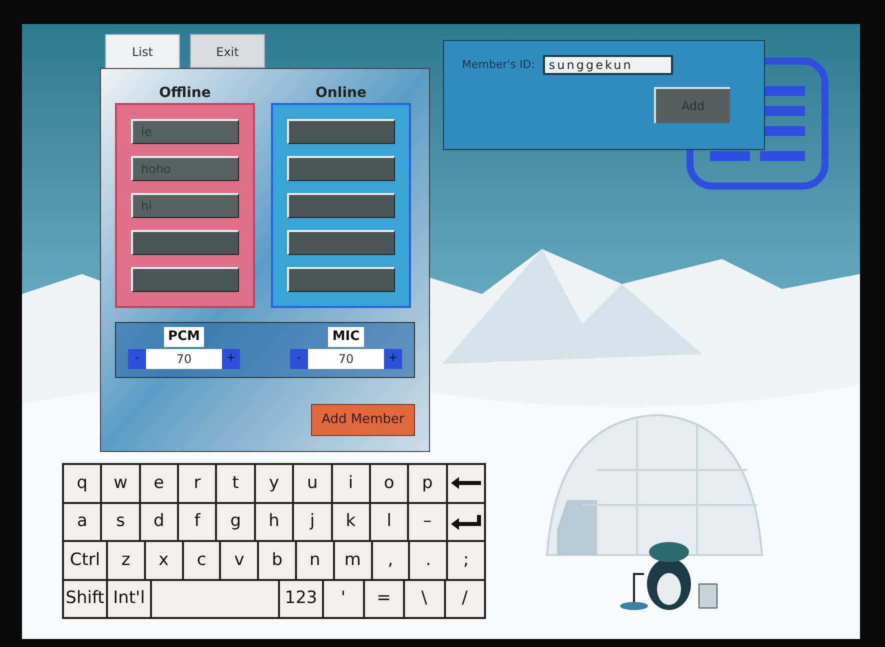 This screenshot has height=647, width=885. What do you see at coordinates (82, 521) in the screenshot?
I see `keyboard-key: a` at bounding box center [82, 521].